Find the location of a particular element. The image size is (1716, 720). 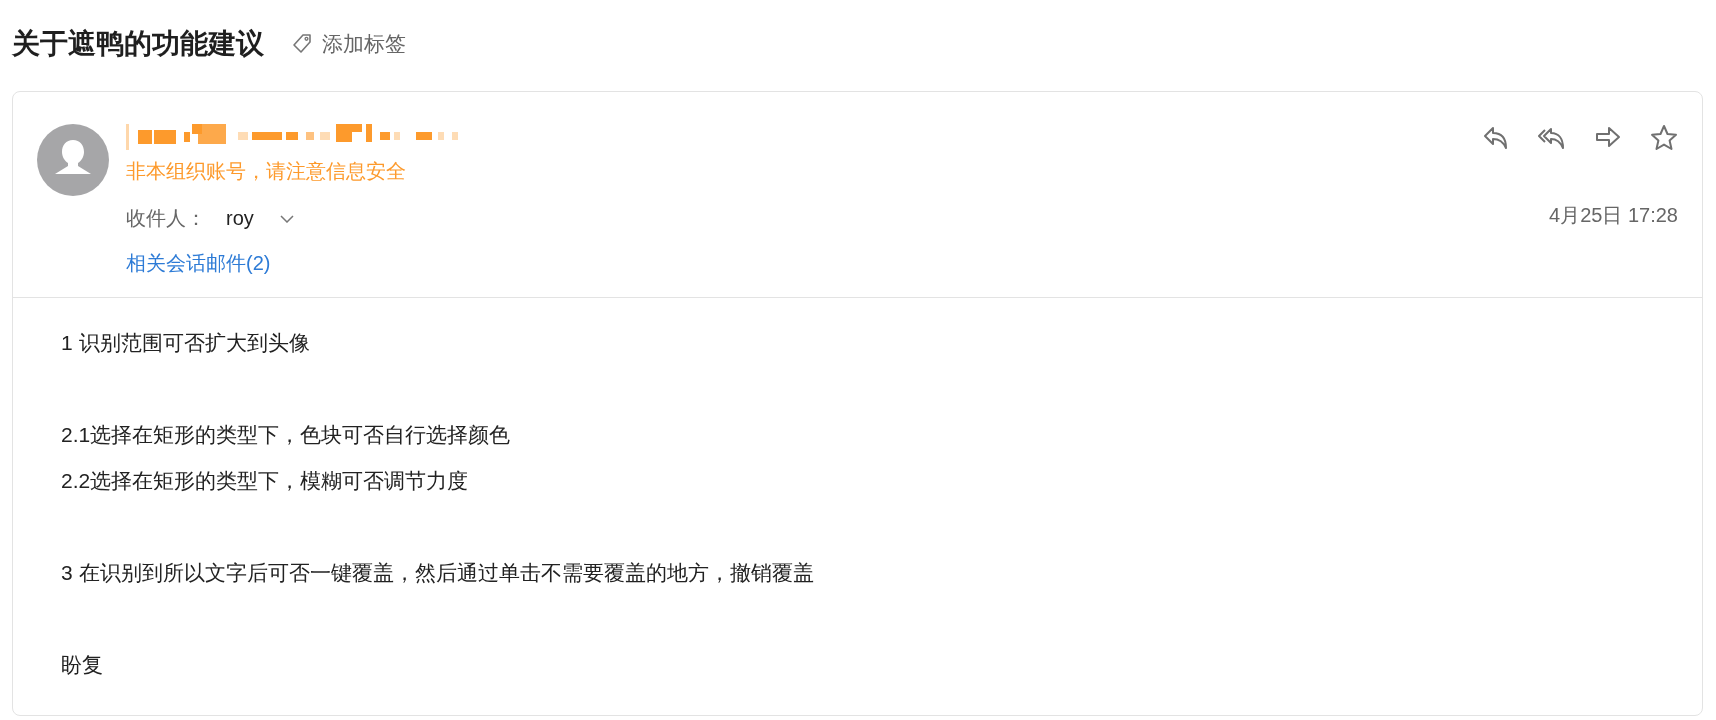

body-text: 2.2选择在矩形的类型下，模糊可否调节力度 is located at coordinates (265, 481).